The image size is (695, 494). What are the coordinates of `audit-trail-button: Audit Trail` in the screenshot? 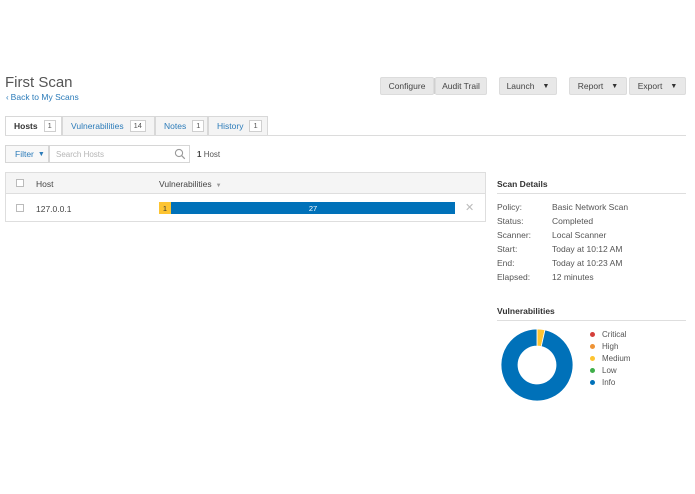 It's located at (461, 86).